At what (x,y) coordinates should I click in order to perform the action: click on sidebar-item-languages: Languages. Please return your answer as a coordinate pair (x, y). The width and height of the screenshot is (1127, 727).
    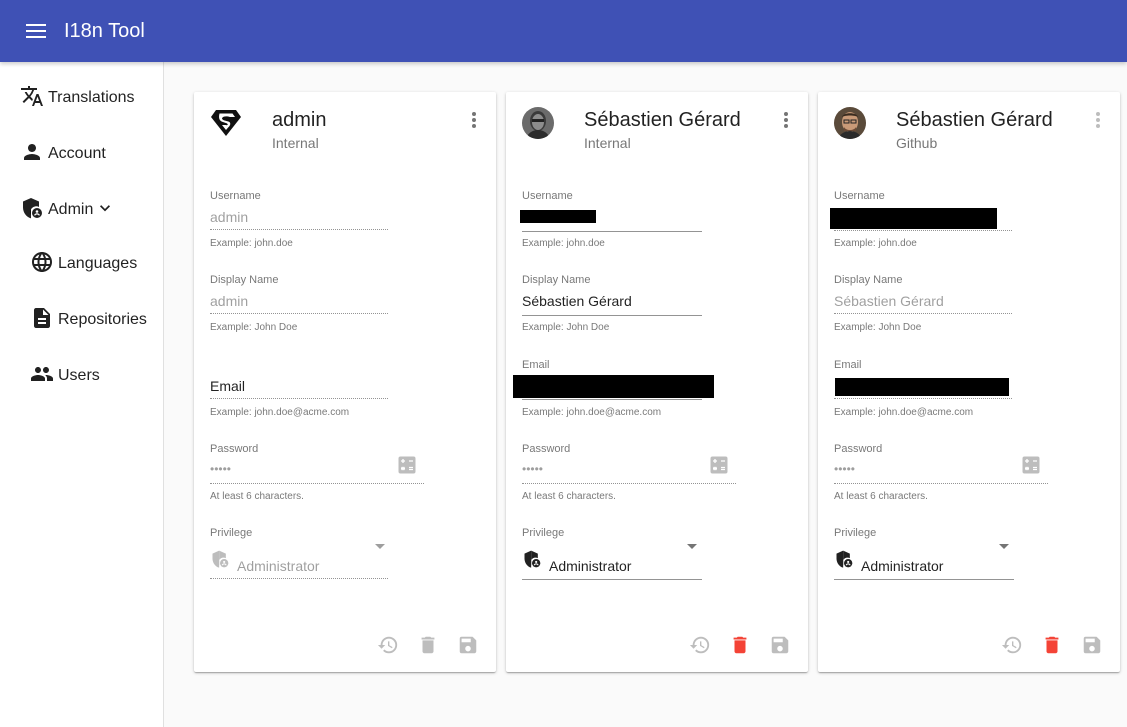
    Looking at the image, I should click on (83, 264).